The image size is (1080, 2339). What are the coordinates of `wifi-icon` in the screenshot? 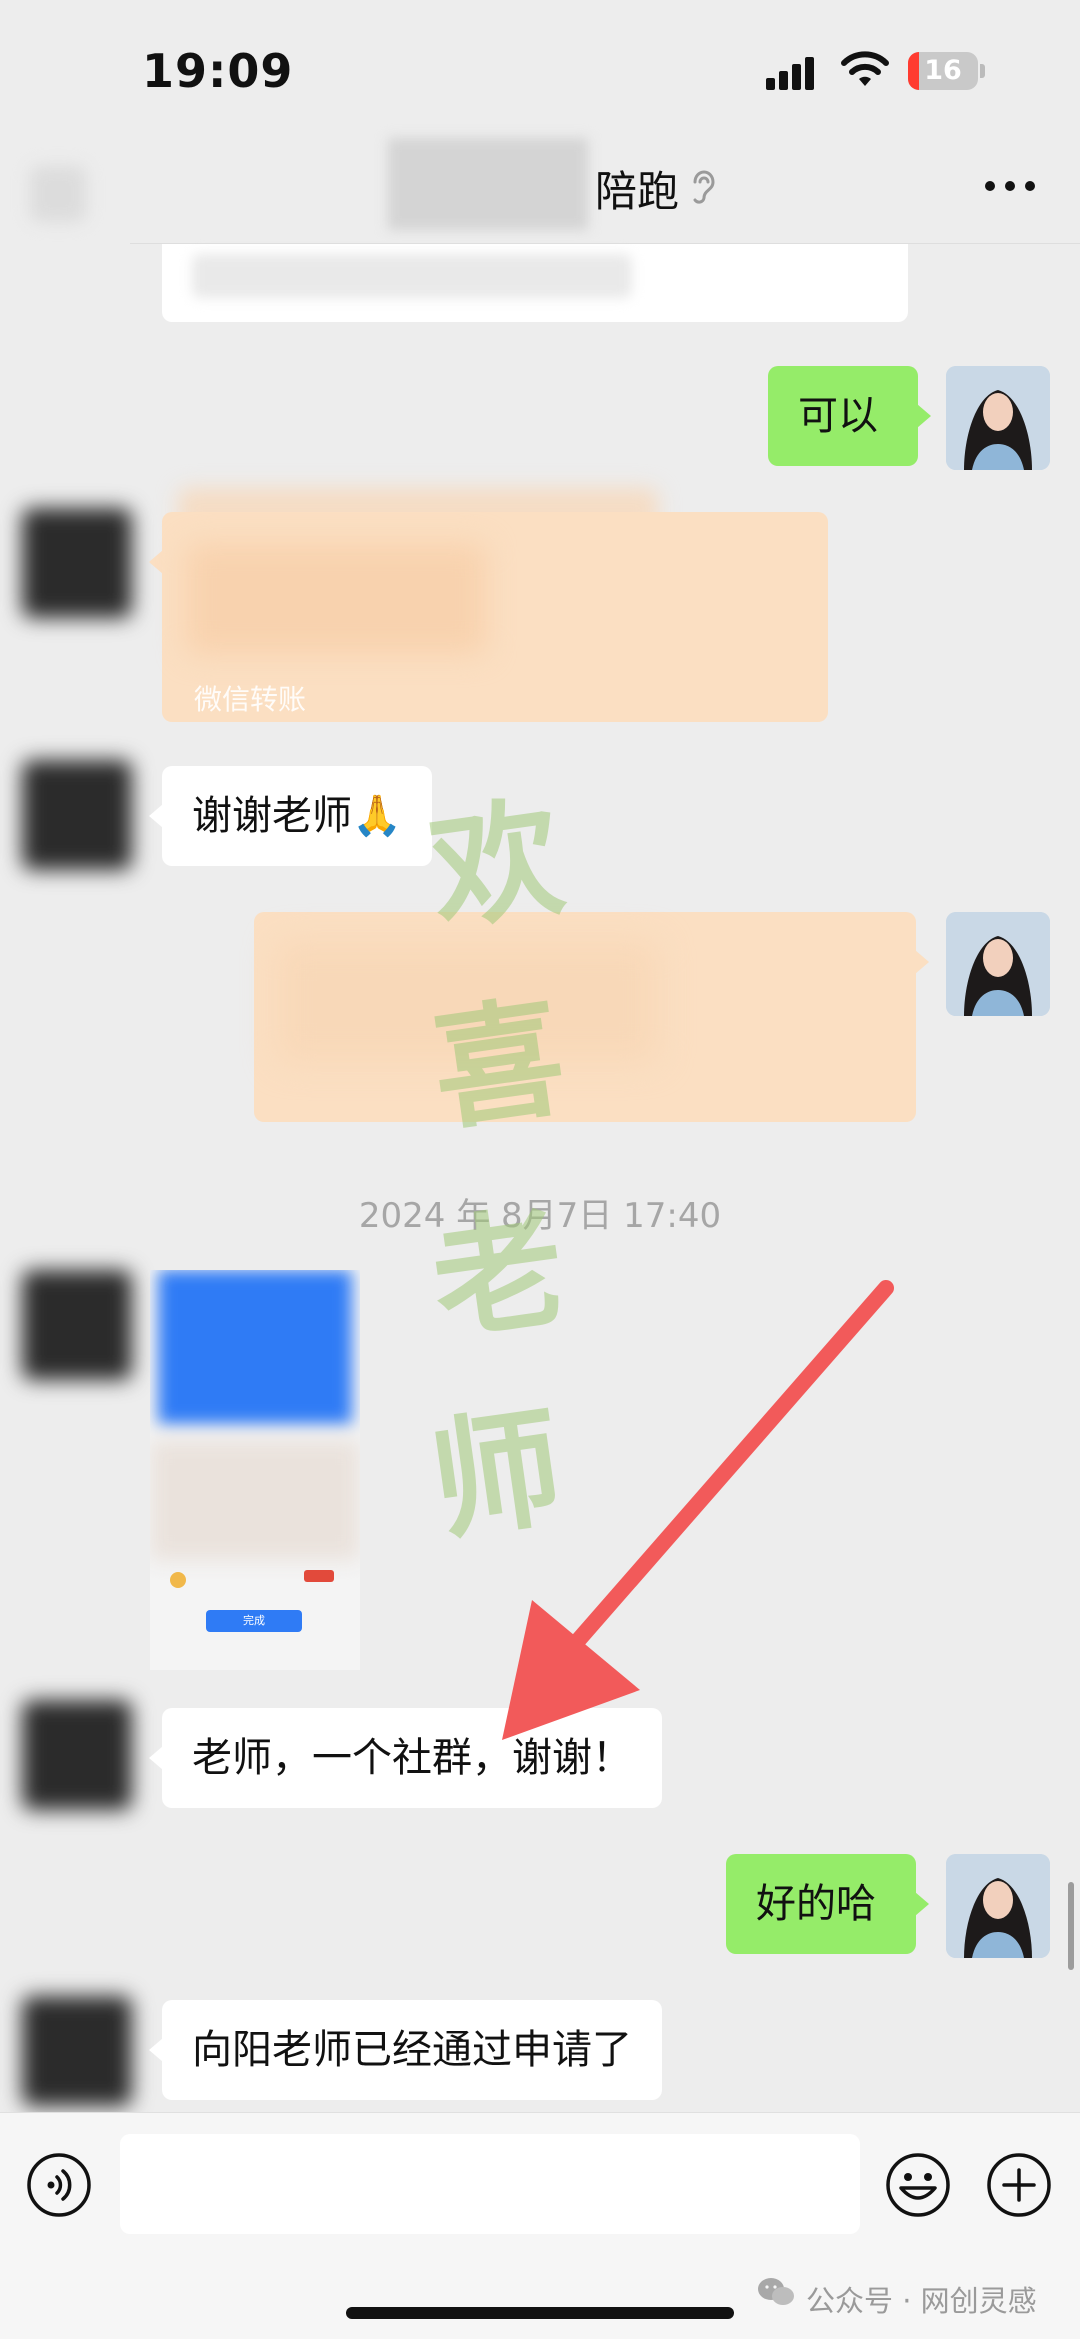 It's located at (865, 68).